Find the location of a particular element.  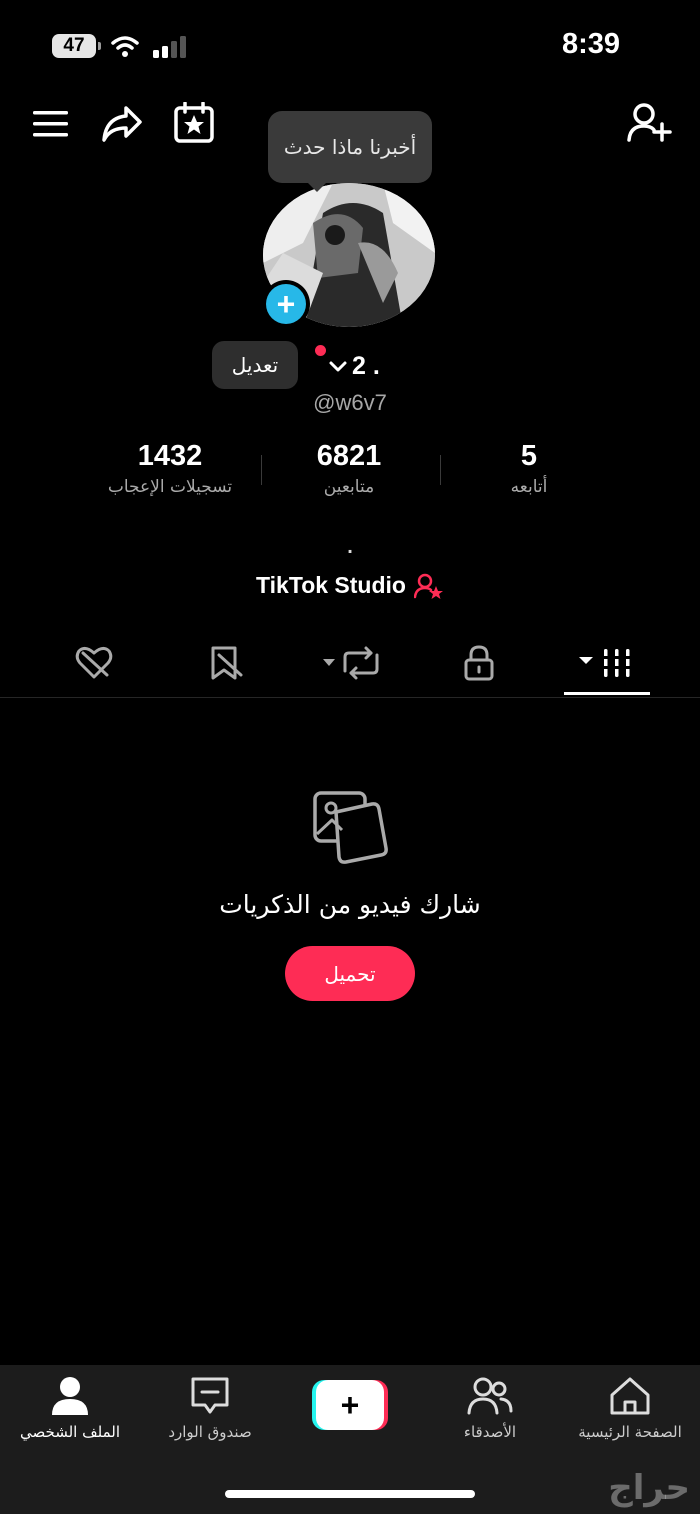

tab-videos is located at coordinates (607, 663).